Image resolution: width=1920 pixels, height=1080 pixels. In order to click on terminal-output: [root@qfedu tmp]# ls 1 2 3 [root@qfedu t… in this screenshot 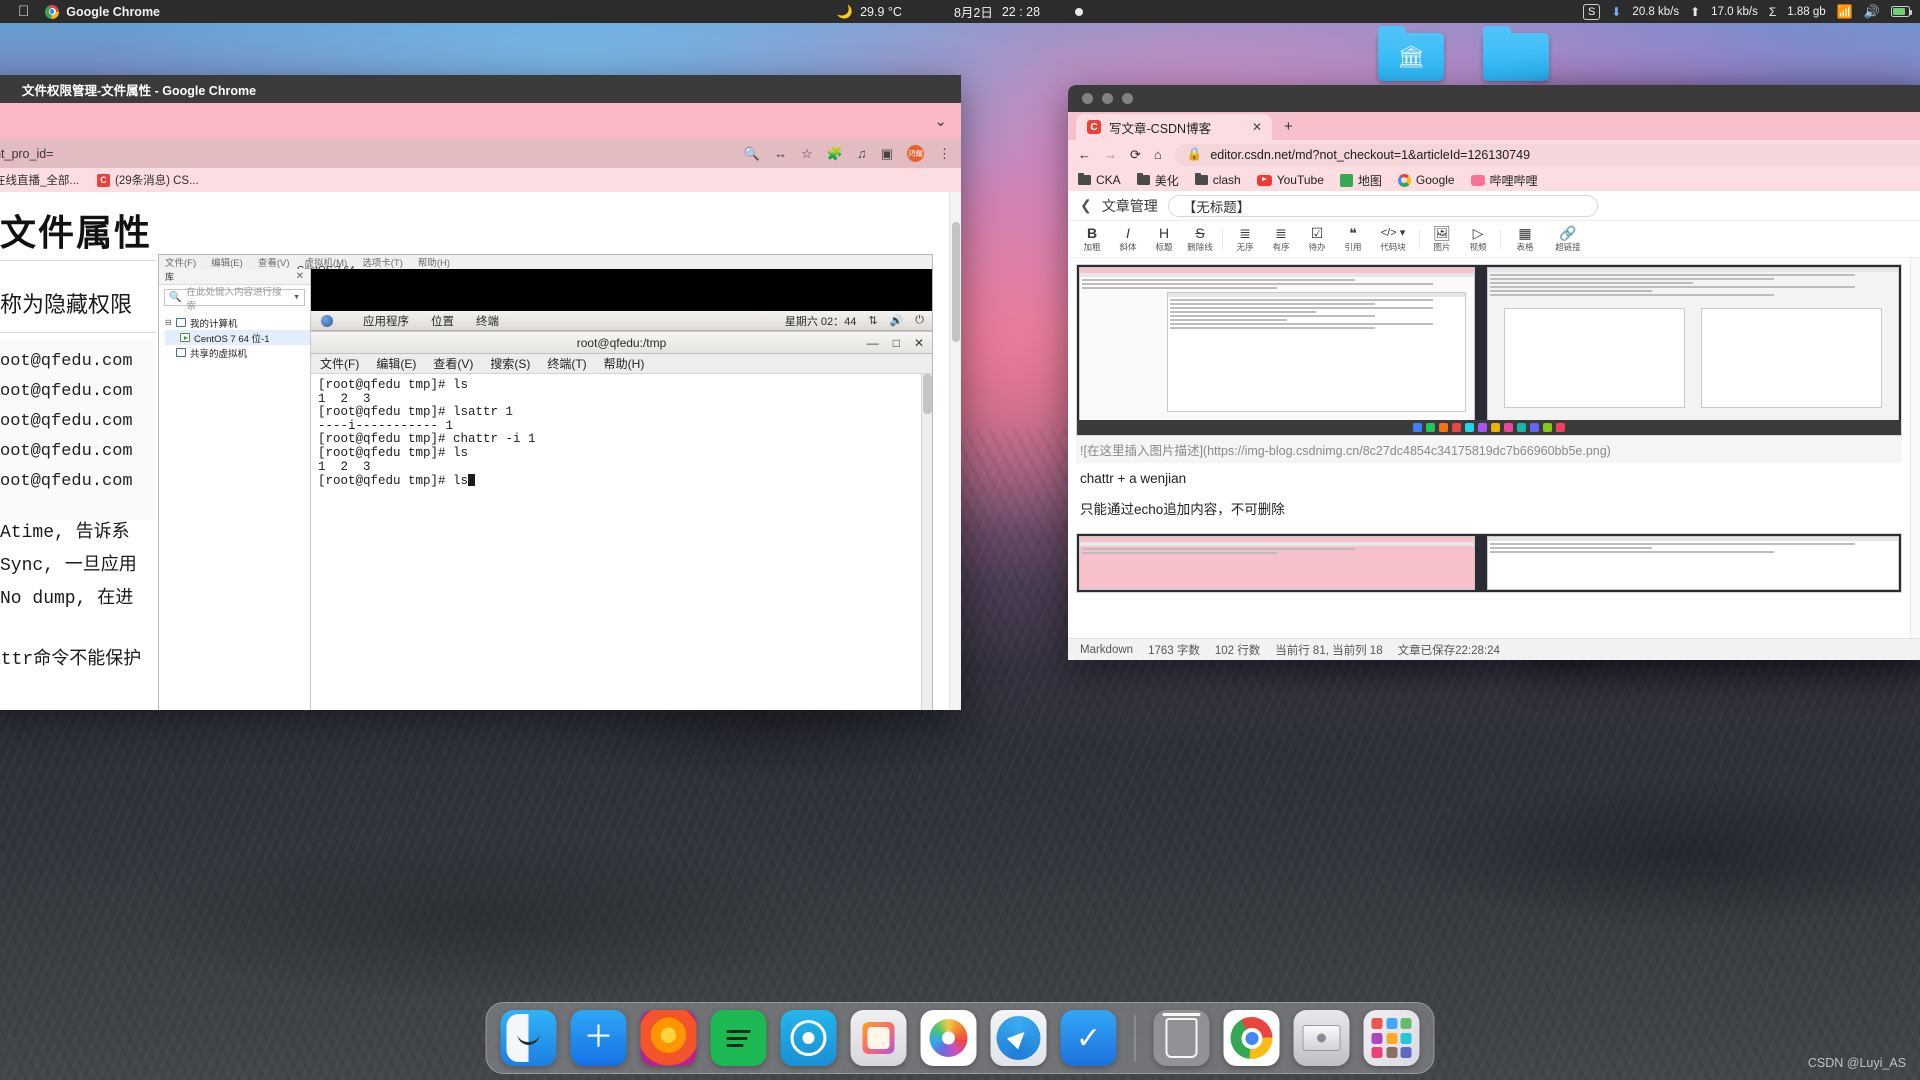, I will do `click(621, 542)`.